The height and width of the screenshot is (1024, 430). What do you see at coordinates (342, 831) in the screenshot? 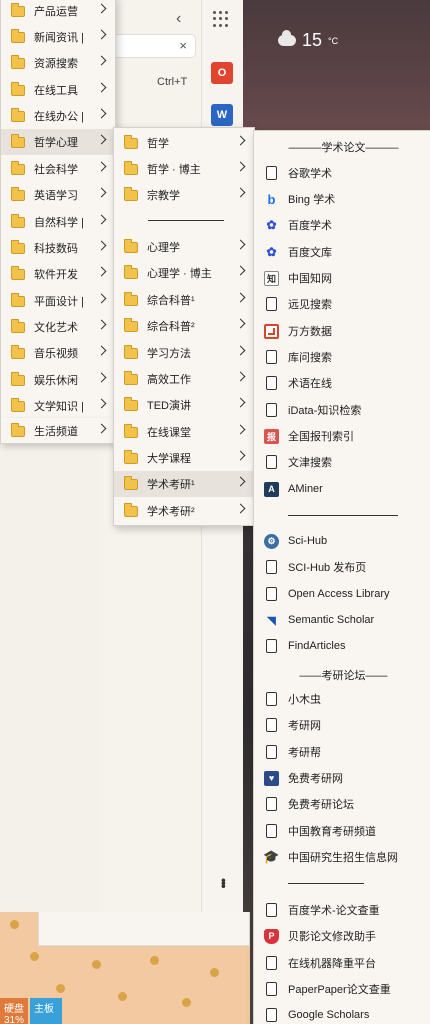
I see `link-edu-kaoyan-channel: 中国教育考研频道` at bounding box center [342, 831].